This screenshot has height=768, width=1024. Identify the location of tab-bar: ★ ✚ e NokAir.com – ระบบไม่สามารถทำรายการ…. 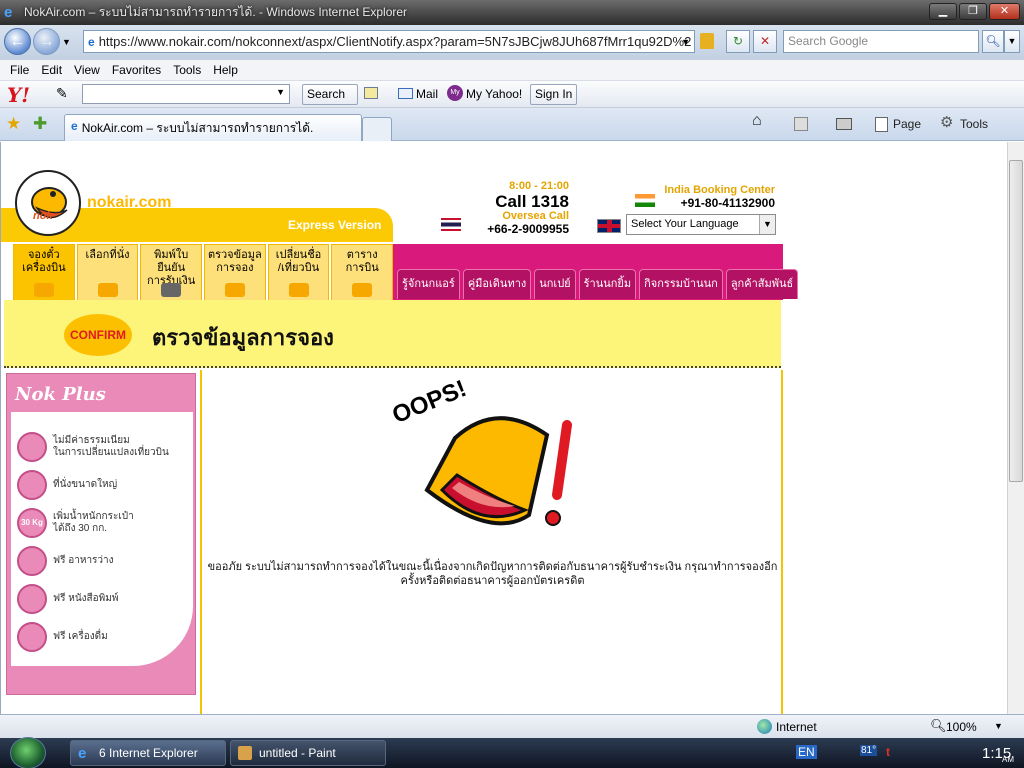
(512, 124).